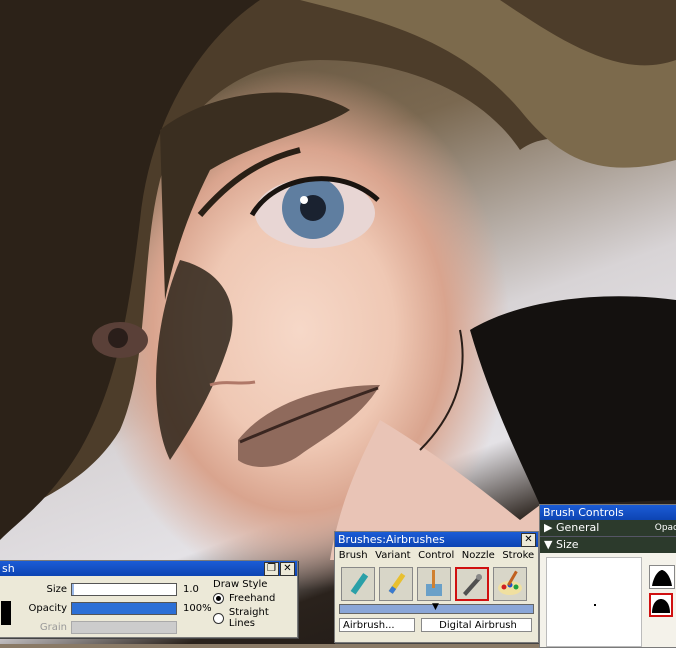 The height and width of the screenshot is (648, 676). I want to click on restore-icon: ❐, so click(271, 569).